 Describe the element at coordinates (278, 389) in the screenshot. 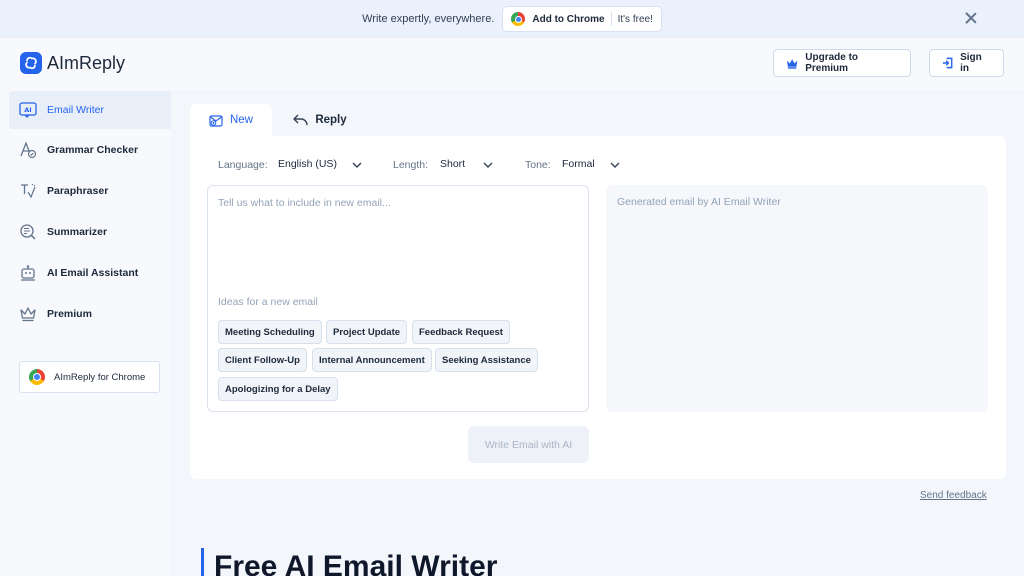

I see `idea-chip: Apologizing for a Delay` at that location.